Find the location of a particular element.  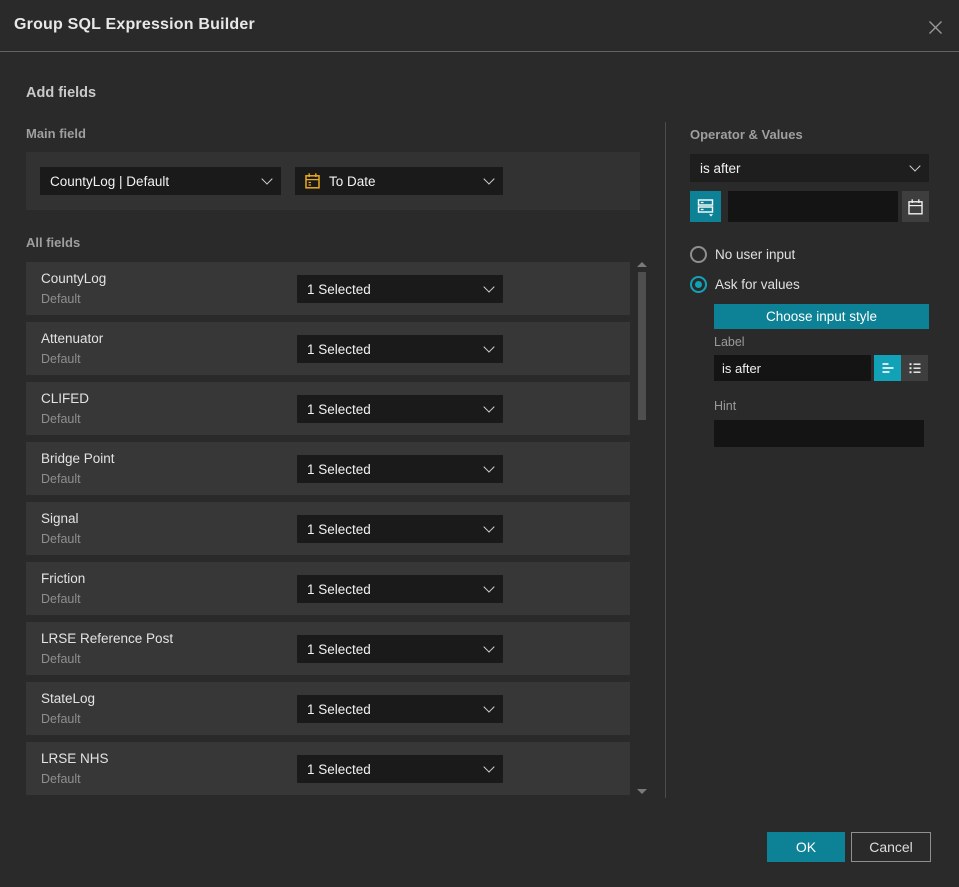

field-name: Bridge Point is located at coordinates (78, 458).